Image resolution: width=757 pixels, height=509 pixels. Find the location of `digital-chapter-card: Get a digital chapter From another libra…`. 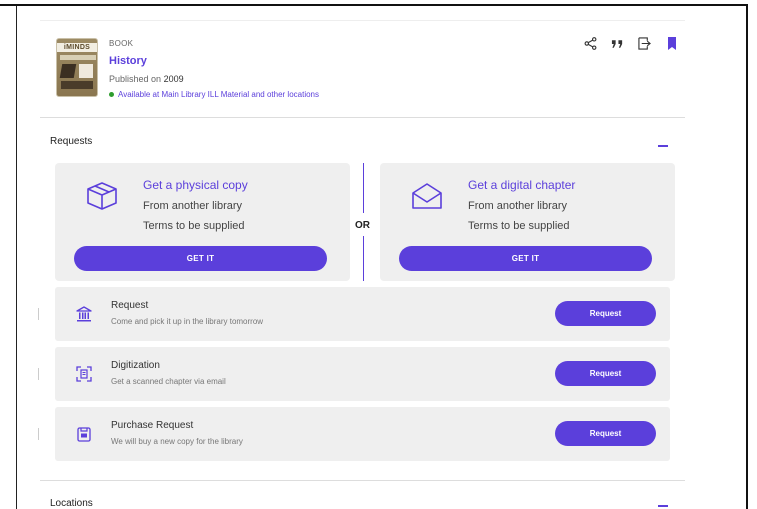

digital-chapter-card: Get a digital chapter From another libra… is located at coordinates (527, 222).